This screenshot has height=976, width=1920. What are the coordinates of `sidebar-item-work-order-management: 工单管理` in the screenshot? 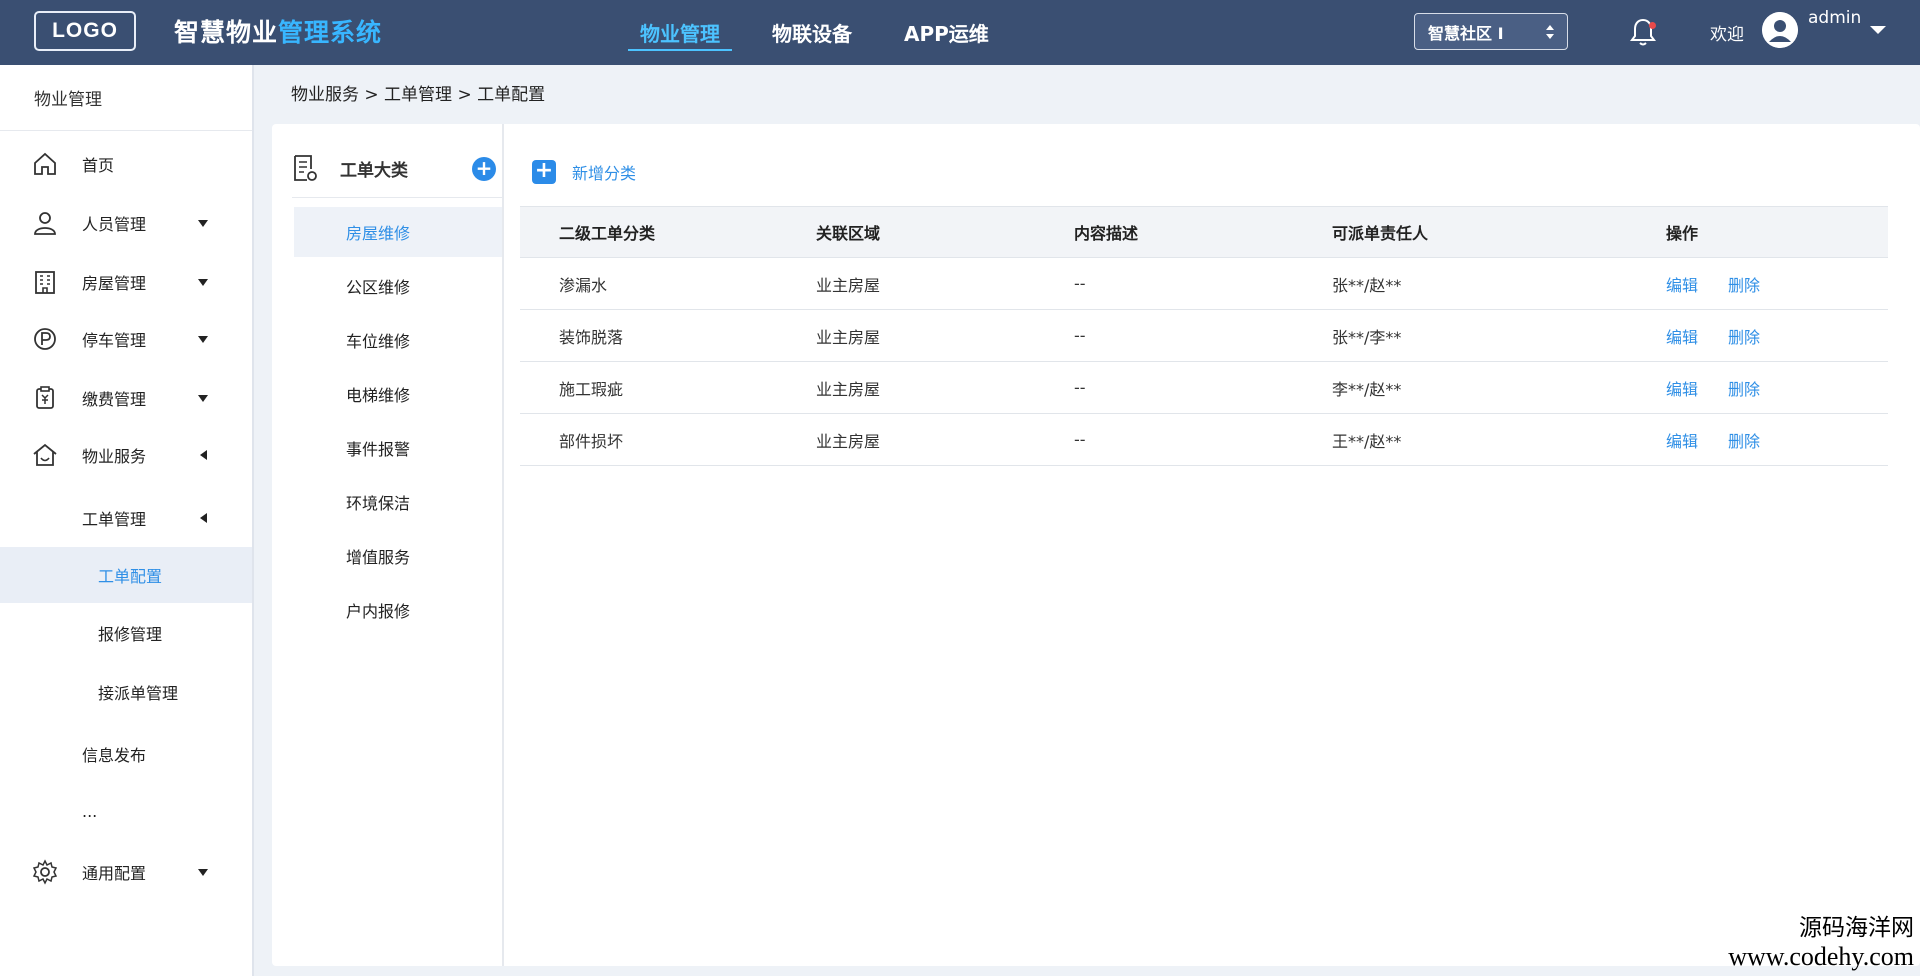 It's located at (126, 518).